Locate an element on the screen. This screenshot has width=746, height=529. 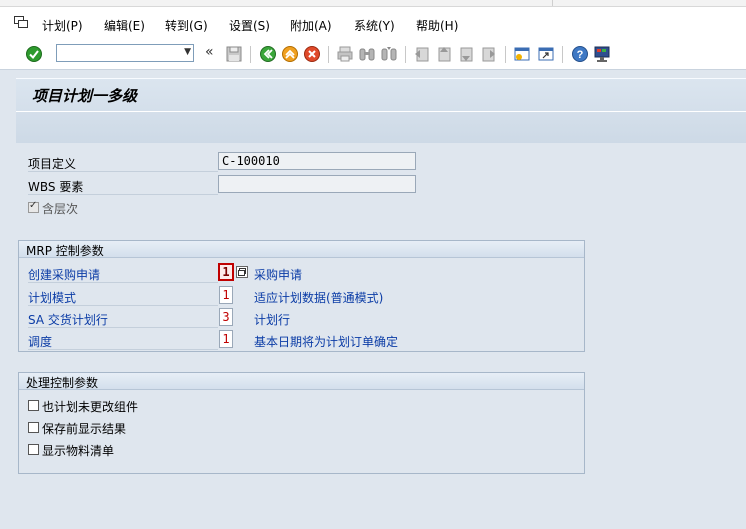
value-help-icon is located at coordinates (242, 272).